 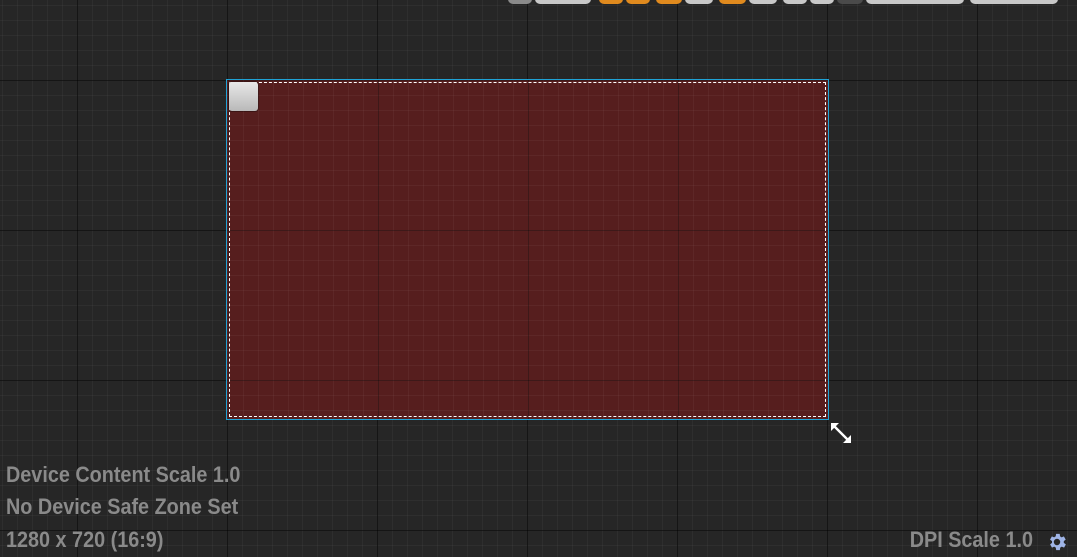 I want to click on safe-zone-label: No Device Safe Zone Set, so click(x=122, y=506).